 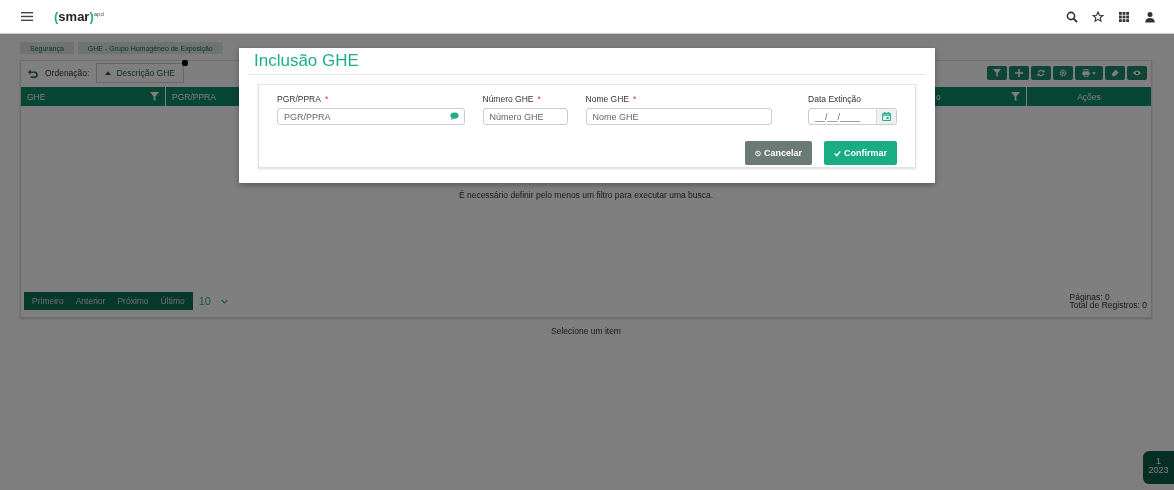 I want to click on column-header: PGR/PPRA, so click(x=194, y=96).